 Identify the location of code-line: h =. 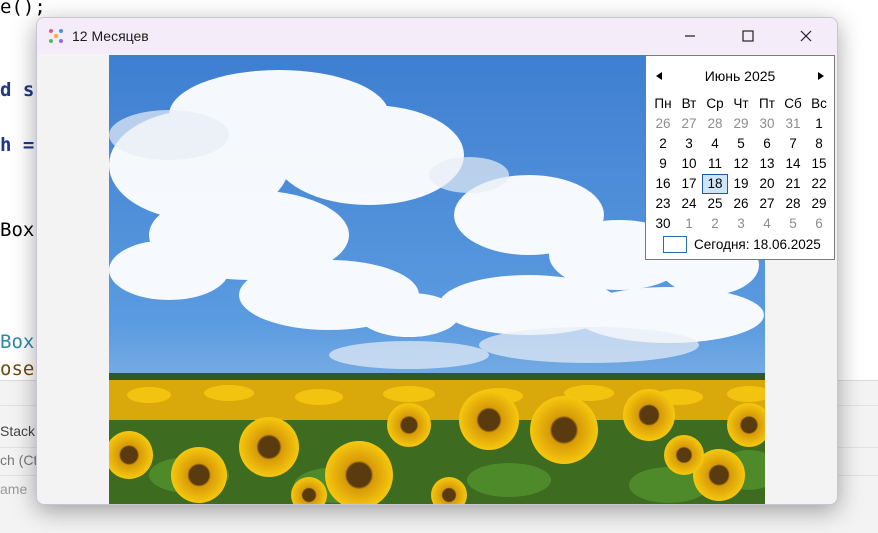
(17, 145).